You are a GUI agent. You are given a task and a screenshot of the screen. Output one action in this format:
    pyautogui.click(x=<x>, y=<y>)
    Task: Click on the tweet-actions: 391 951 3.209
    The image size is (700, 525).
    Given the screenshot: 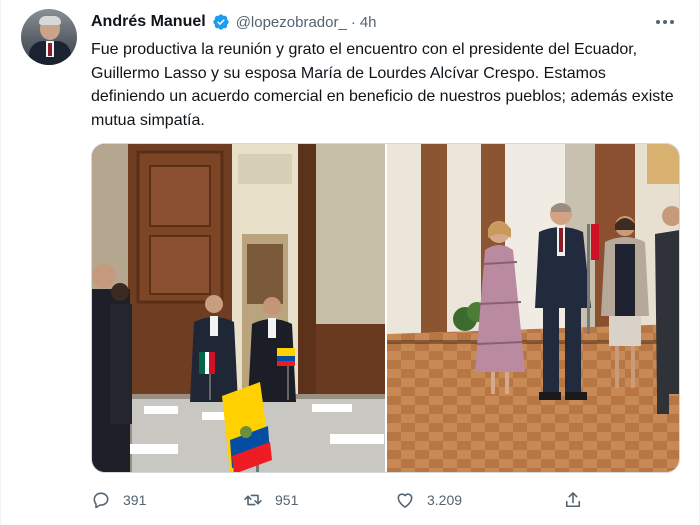 What is the action you would take?
    pyautogui.click(x=341, y=500)
    